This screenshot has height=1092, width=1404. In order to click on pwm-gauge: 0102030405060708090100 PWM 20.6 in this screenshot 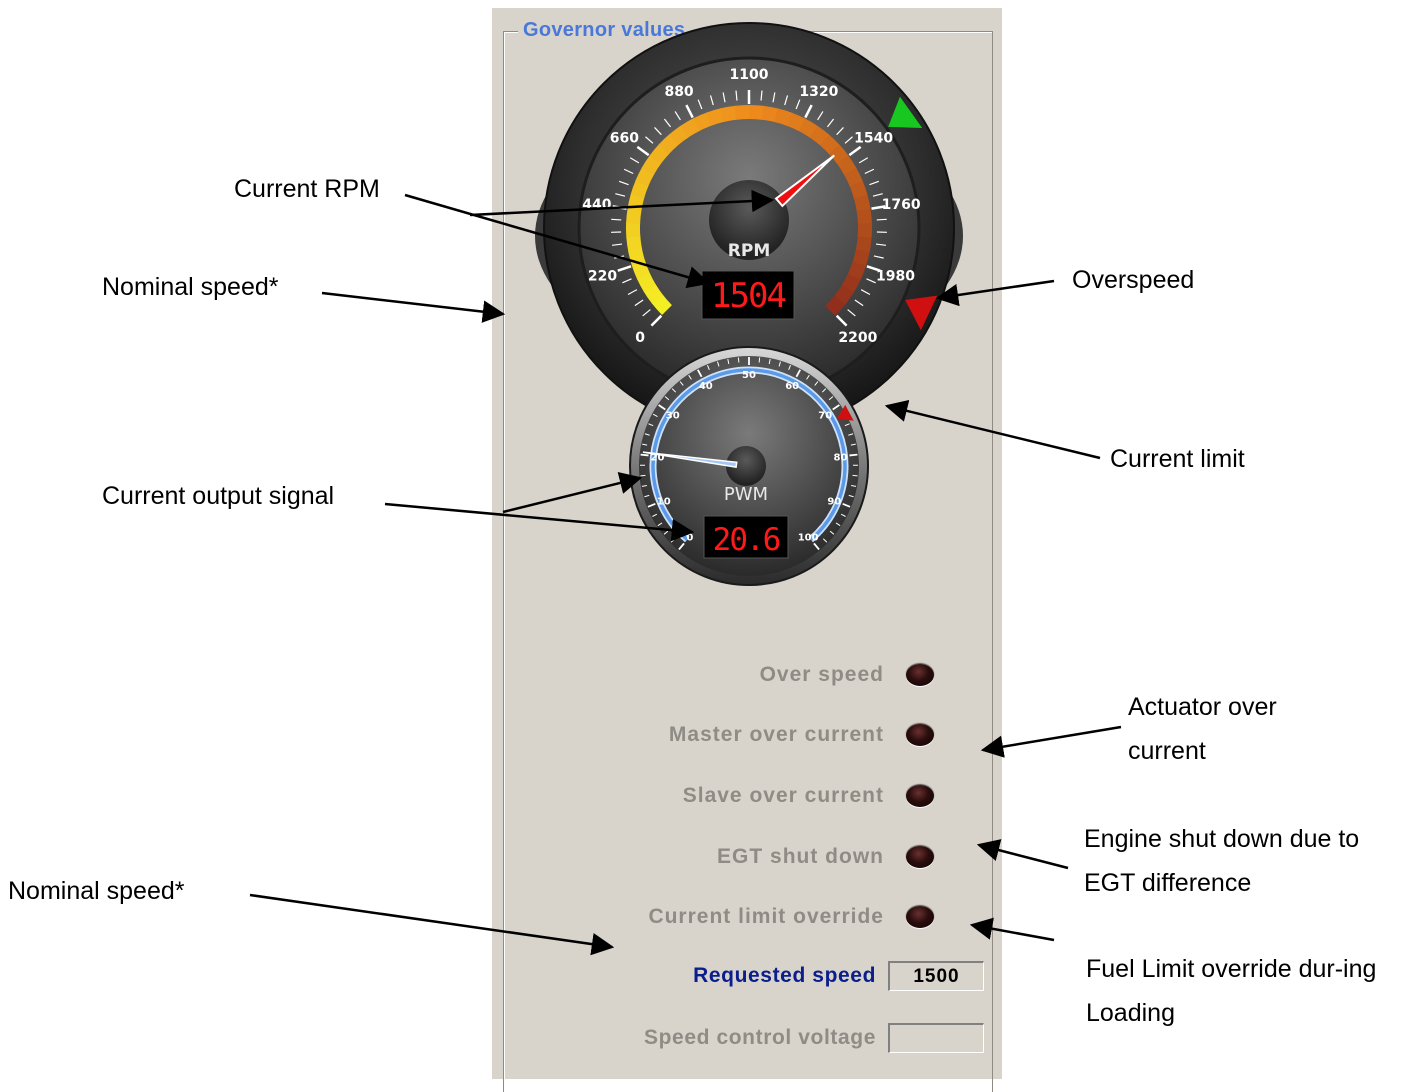, I will do `click(749, 466)`.